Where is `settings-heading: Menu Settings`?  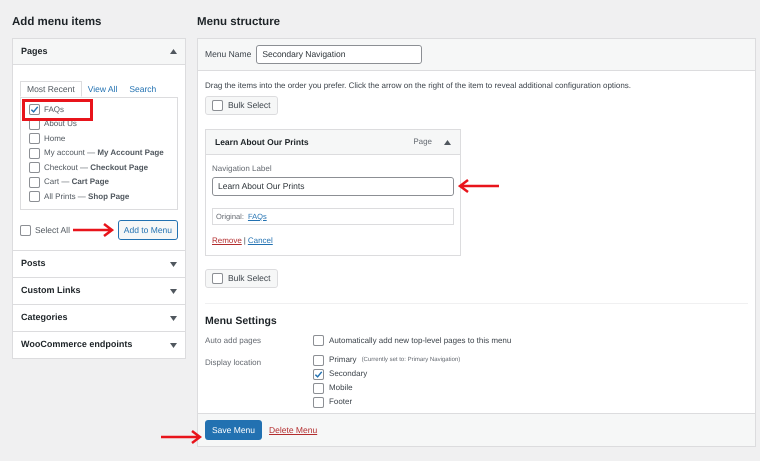
settings-heading: Menu Settings is located at coordinates (241, 321).